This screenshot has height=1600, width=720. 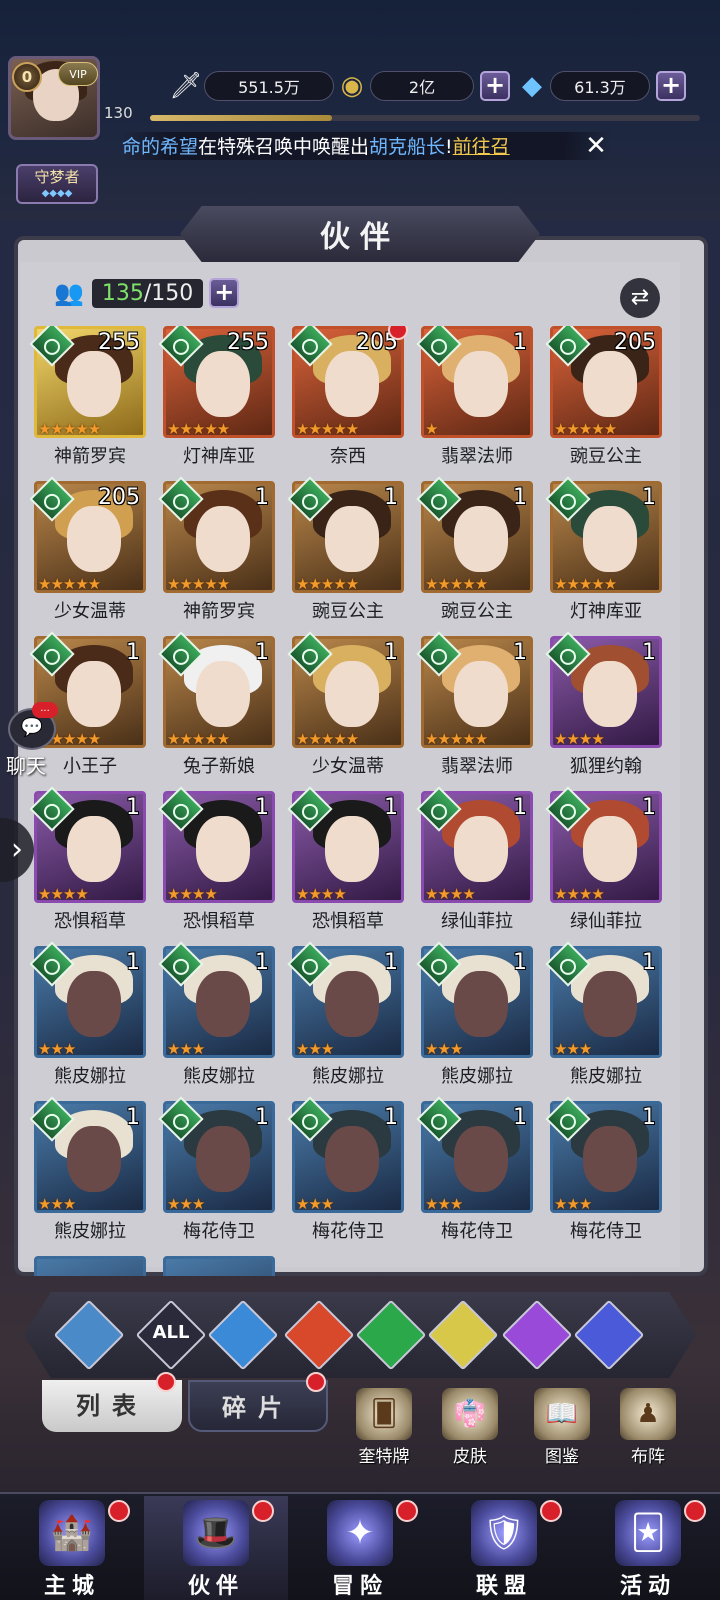 I want to click on card-button: 🂠 奎特牌, so click(x=384, y=1427).